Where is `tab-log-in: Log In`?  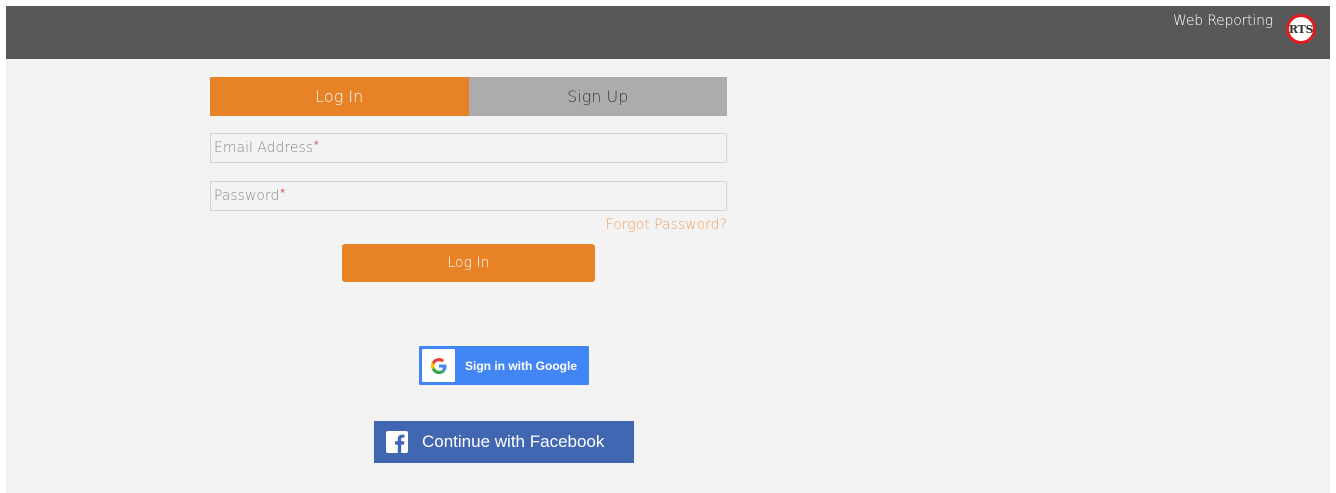 tab-log-in: Log In is located at coordinates (339, 96).